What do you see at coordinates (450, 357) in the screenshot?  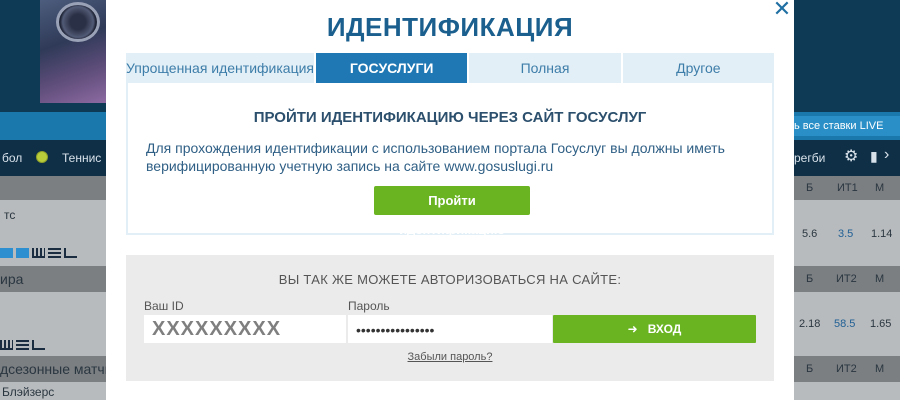 I see `forgot-password-link: Забыли пароль?` at bounding box center [450, 357].